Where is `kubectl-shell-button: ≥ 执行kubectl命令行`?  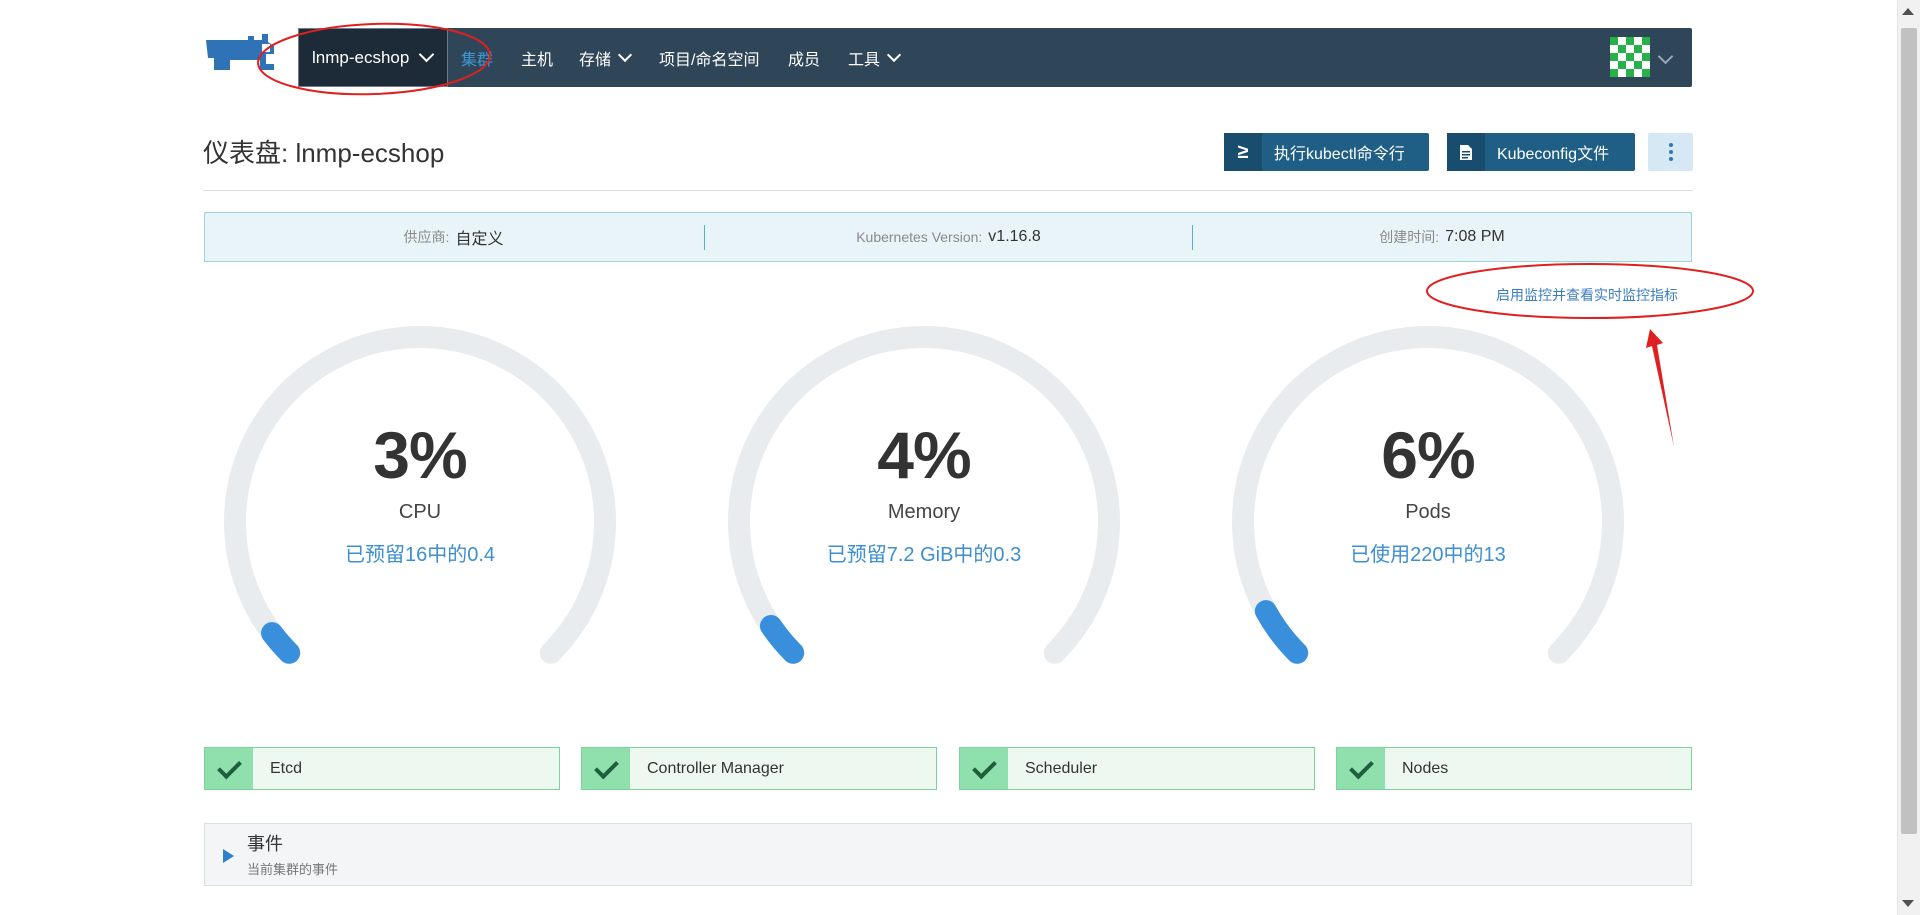
kubectl-shell-button: ≥ 执行kubectl命令行 is located at coordinates (1326, 152).